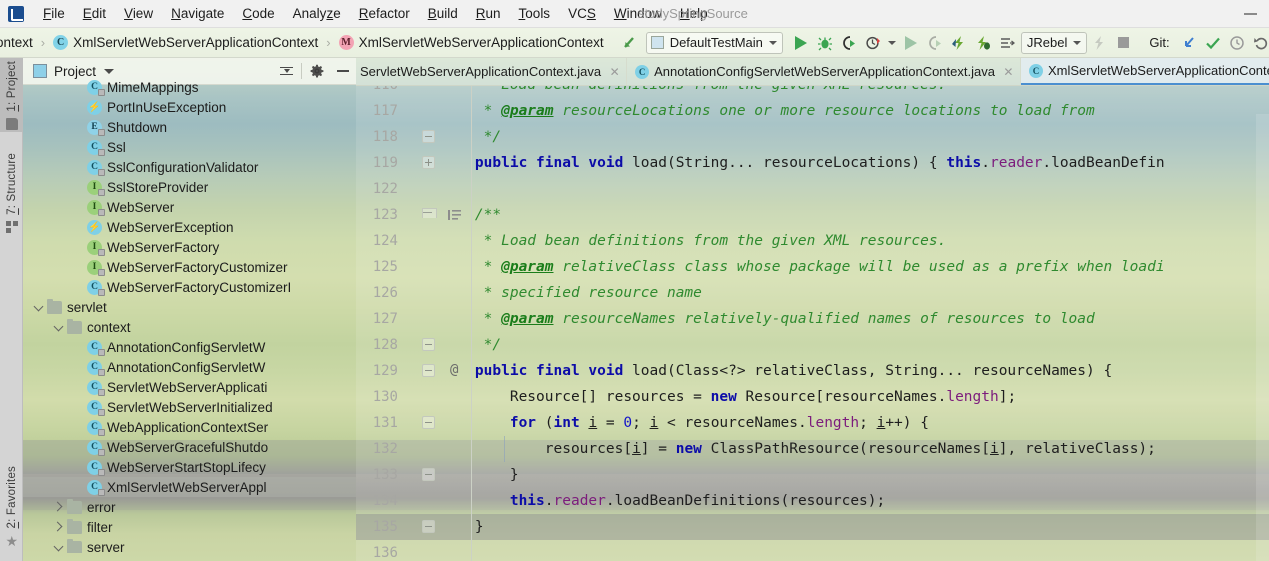  I want to click on git-update-button, so click(1189, 43).